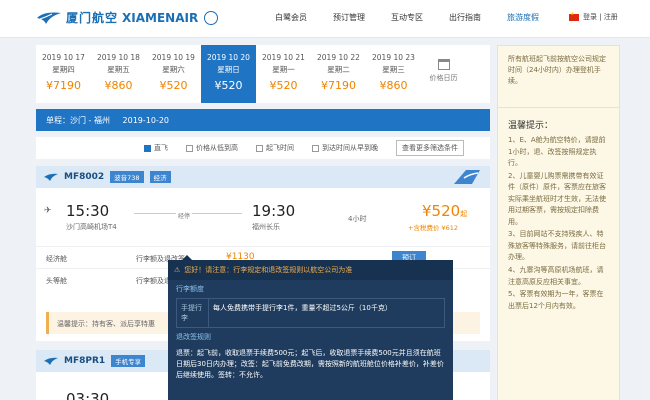 This screenshot has width=650, height=400. Describe the element at coordinates (84, 177) in the screenshot. I see `flight-number: MF8002` at that location.